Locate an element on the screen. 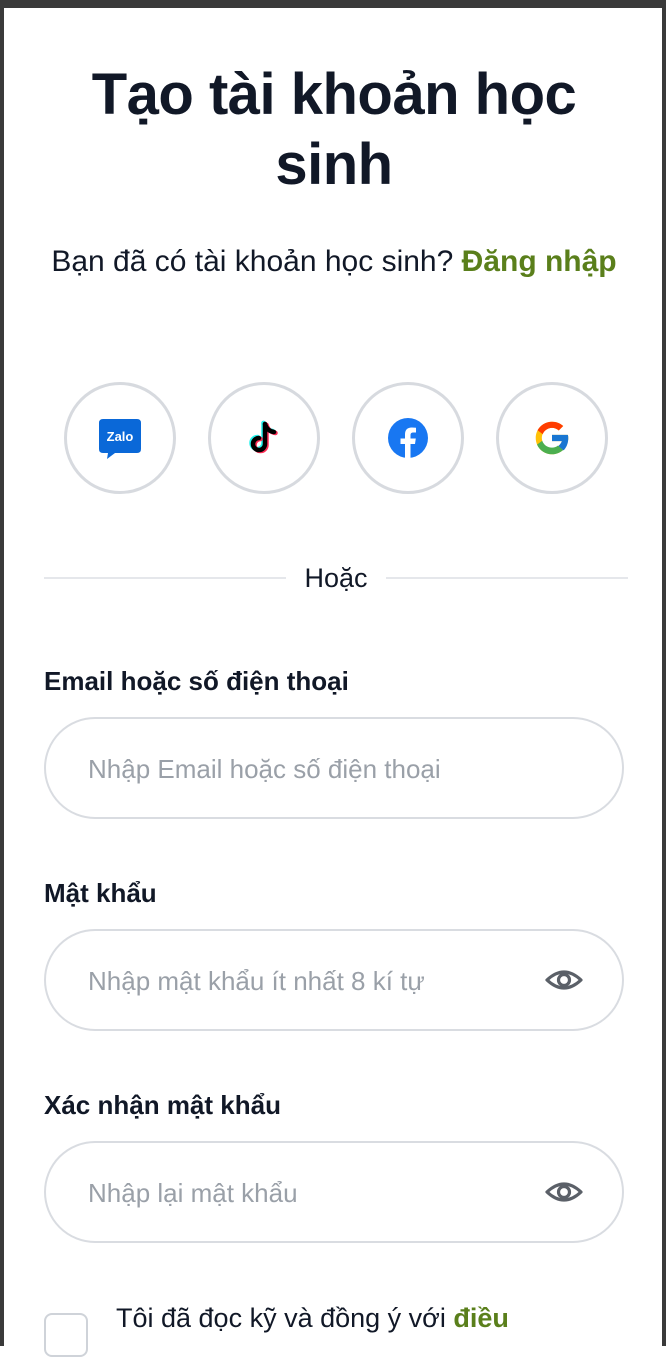  facebook-icon is located at coordinates (408, 438).